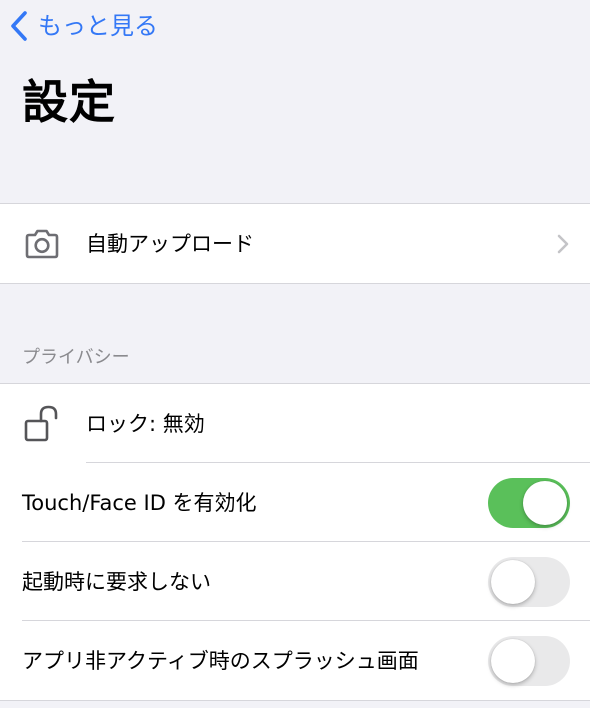 Image resolution: width=590 pixels, height=708 pixels. What do you see at coordinates (295, 581) in the screenshot?
I see `no-request-on-launch-row: 起動時に要求しない` at bounding box center [295, 581].